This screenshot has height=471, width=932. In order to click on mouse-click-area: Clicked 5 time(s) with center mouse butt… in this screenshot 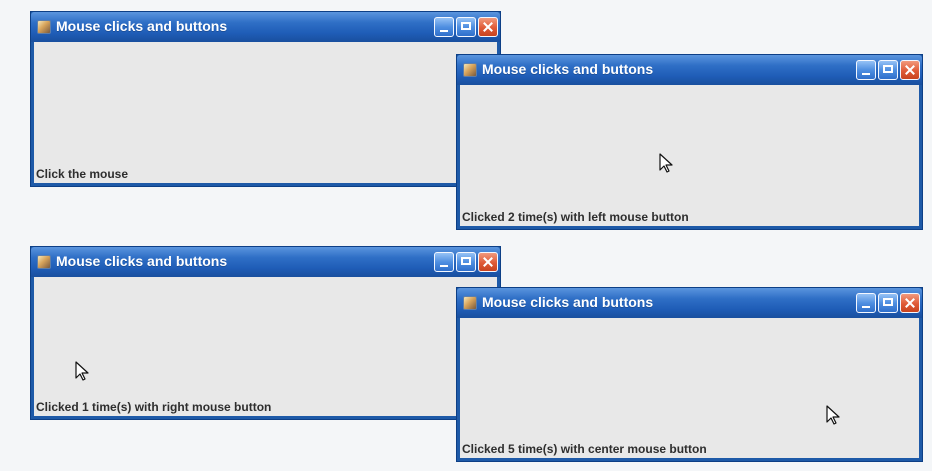, I will do `click(689, 388)`.